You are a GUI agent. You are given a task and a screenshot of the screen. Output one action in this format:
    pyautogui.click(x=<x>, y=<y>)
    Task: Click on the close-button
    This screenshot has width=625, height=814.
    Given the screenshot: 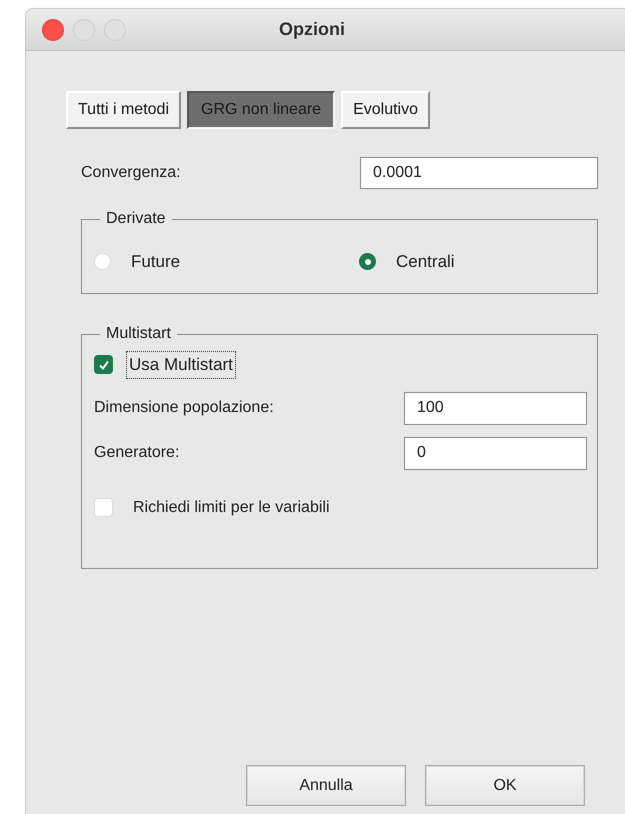 What is the action you would take?
    pyautogui.click(x=53, y=29)
    